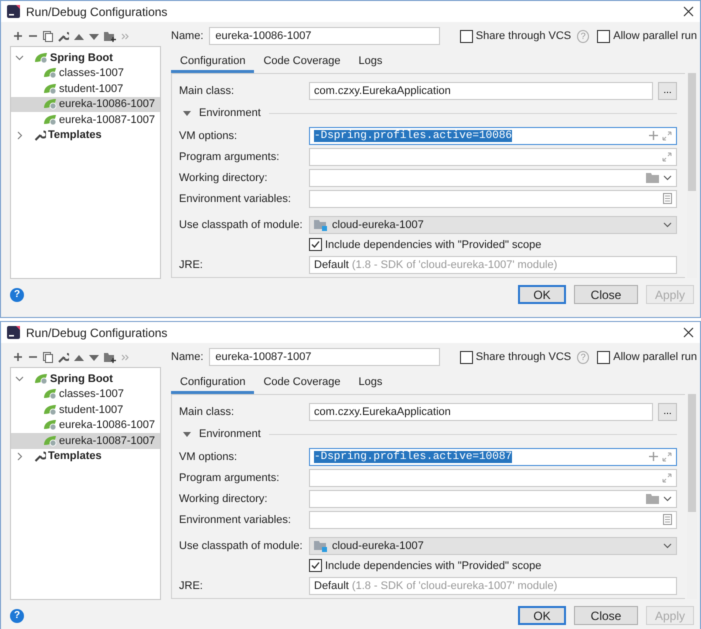 The height and width of the screenshot is (629, 701). I want to click on field-label: JRE:, so click(191, 586).